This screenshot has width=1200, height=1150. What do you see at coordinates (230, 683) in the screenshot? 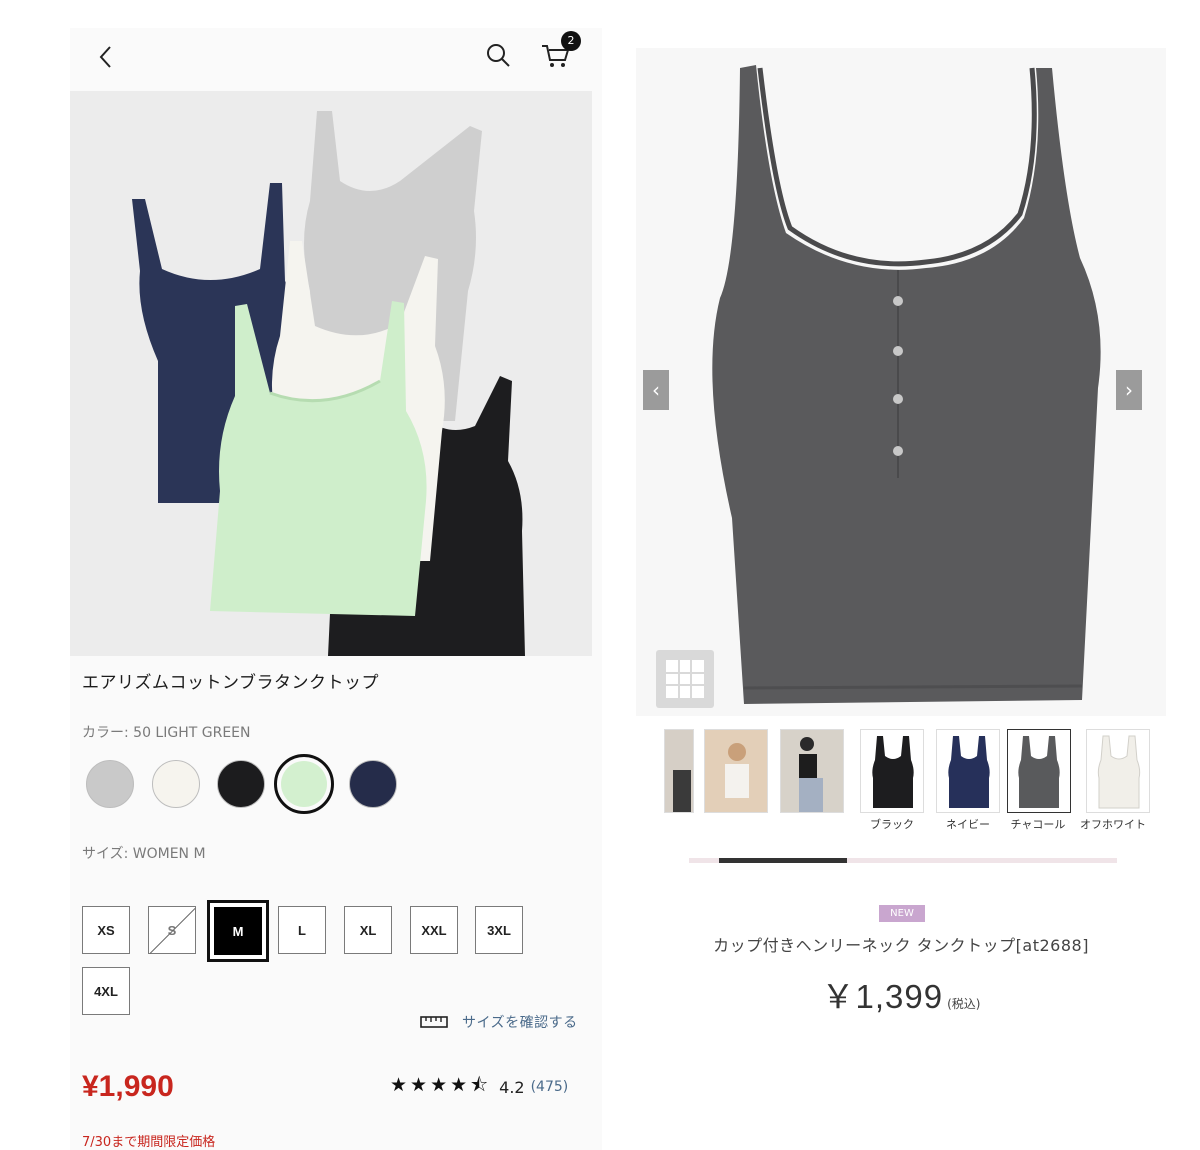
I see `product-title: エアリズムコットンブラタンクトップ` at bounding box center [230, 683].